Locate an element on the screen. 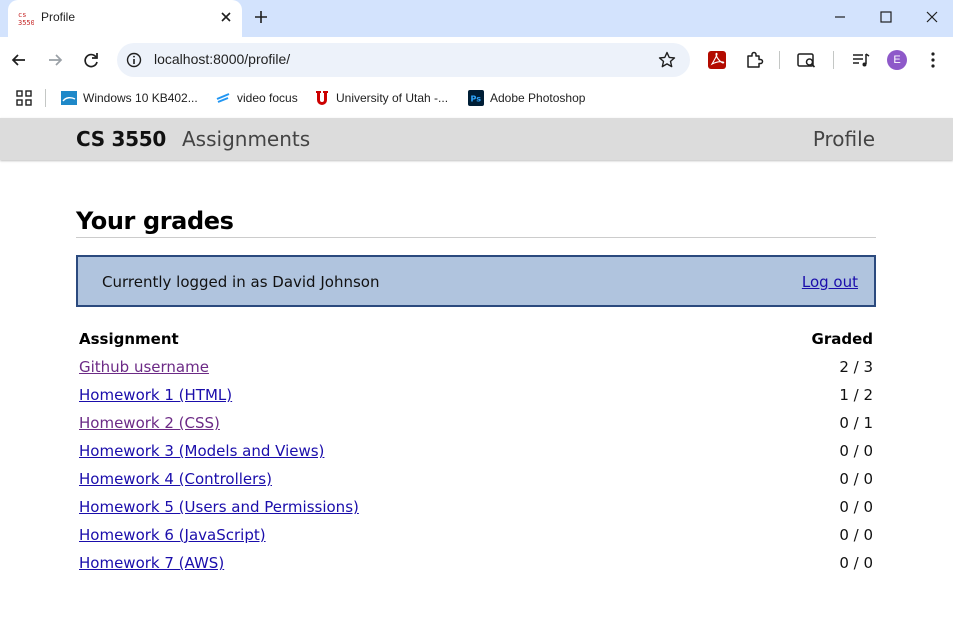 The height and width of the screenshot is (629, 953). assignment-link: Homework 3 (Models and Views) is located at coordinates (201, 451).